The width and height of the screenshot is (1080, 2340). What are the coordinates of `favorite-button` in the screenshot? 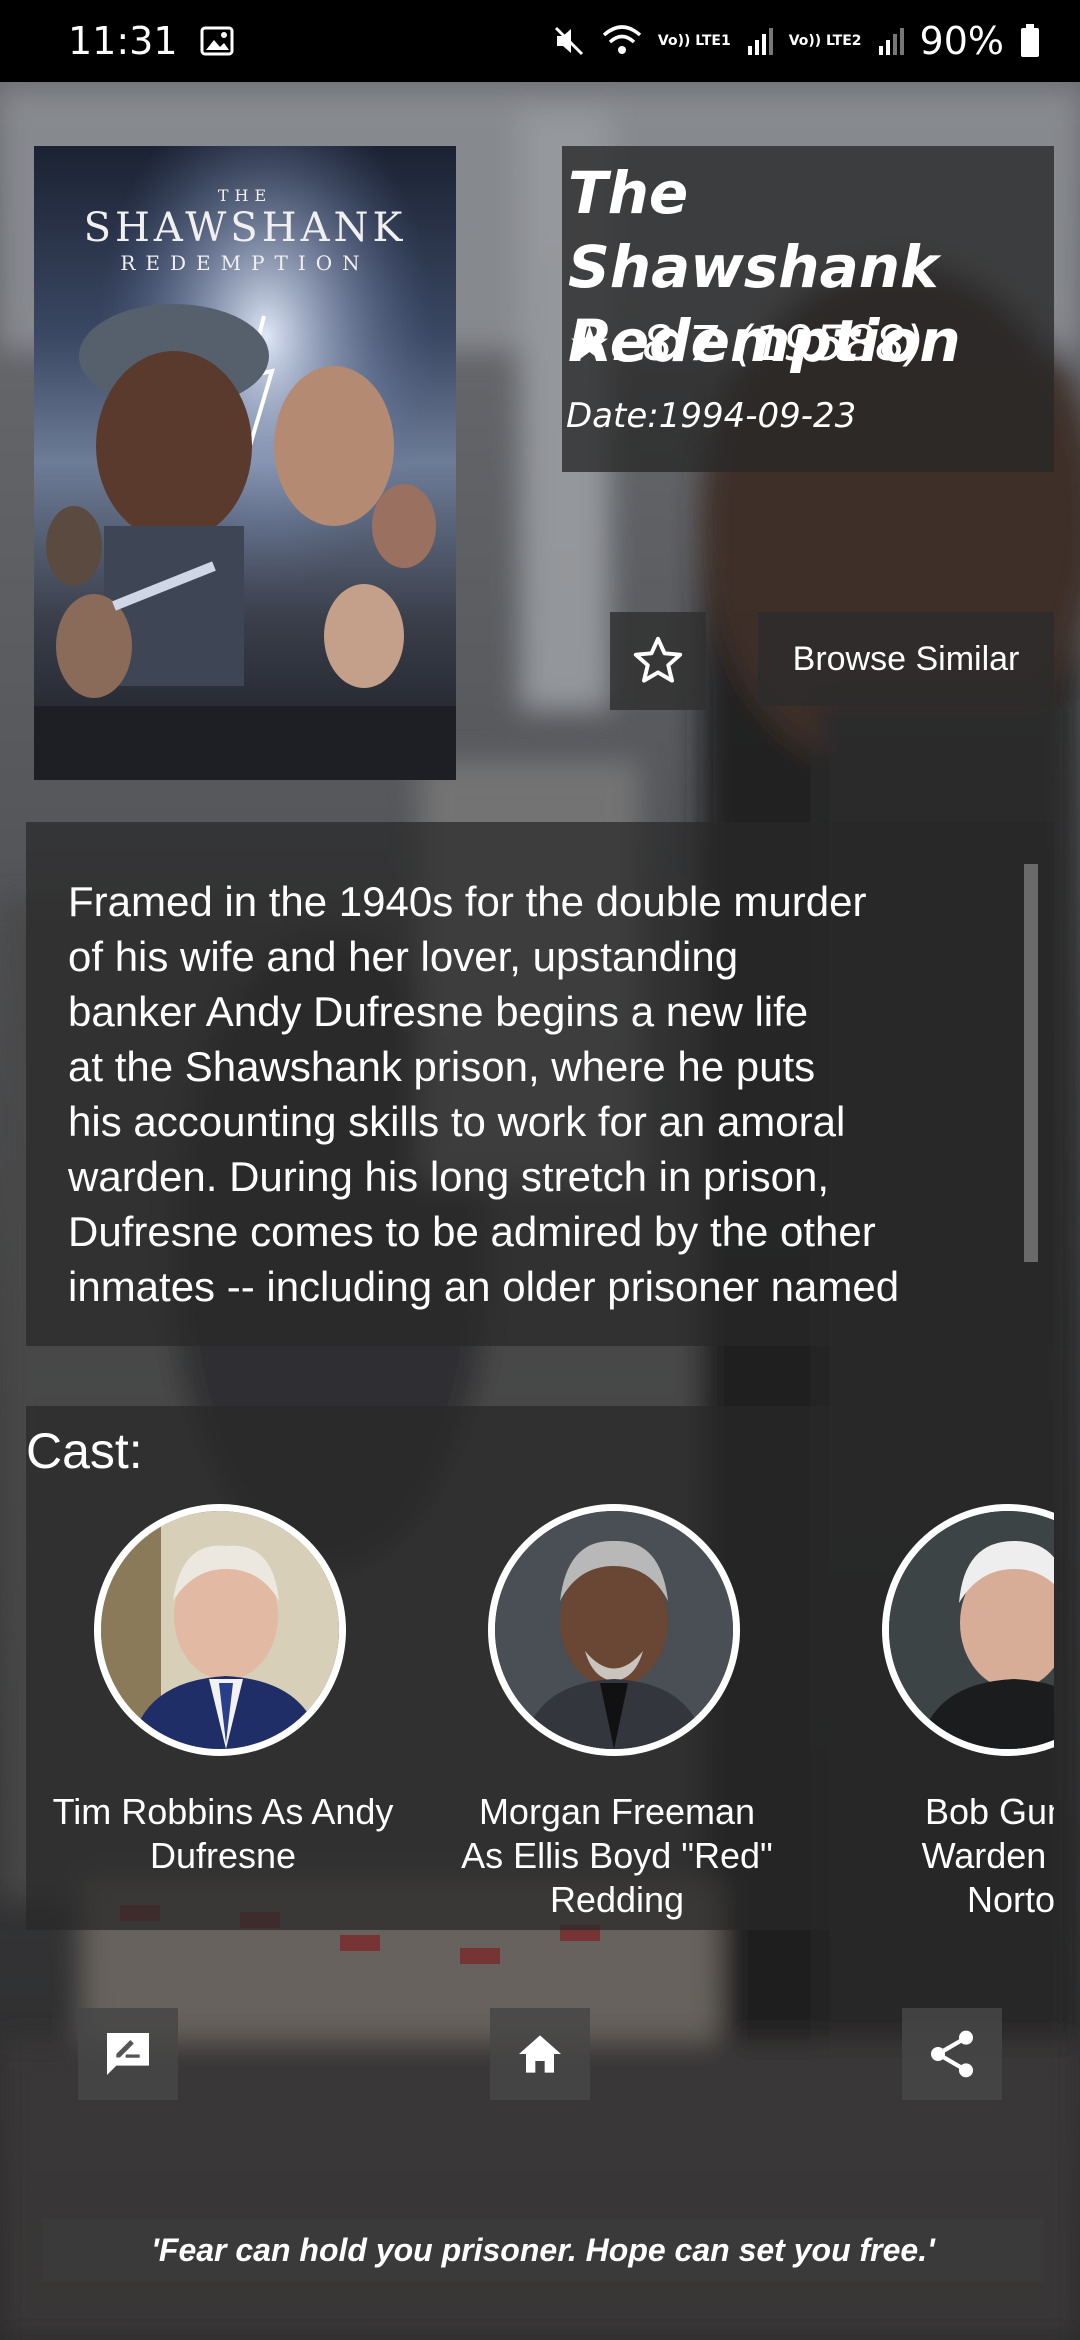 It's located at (658, 661).